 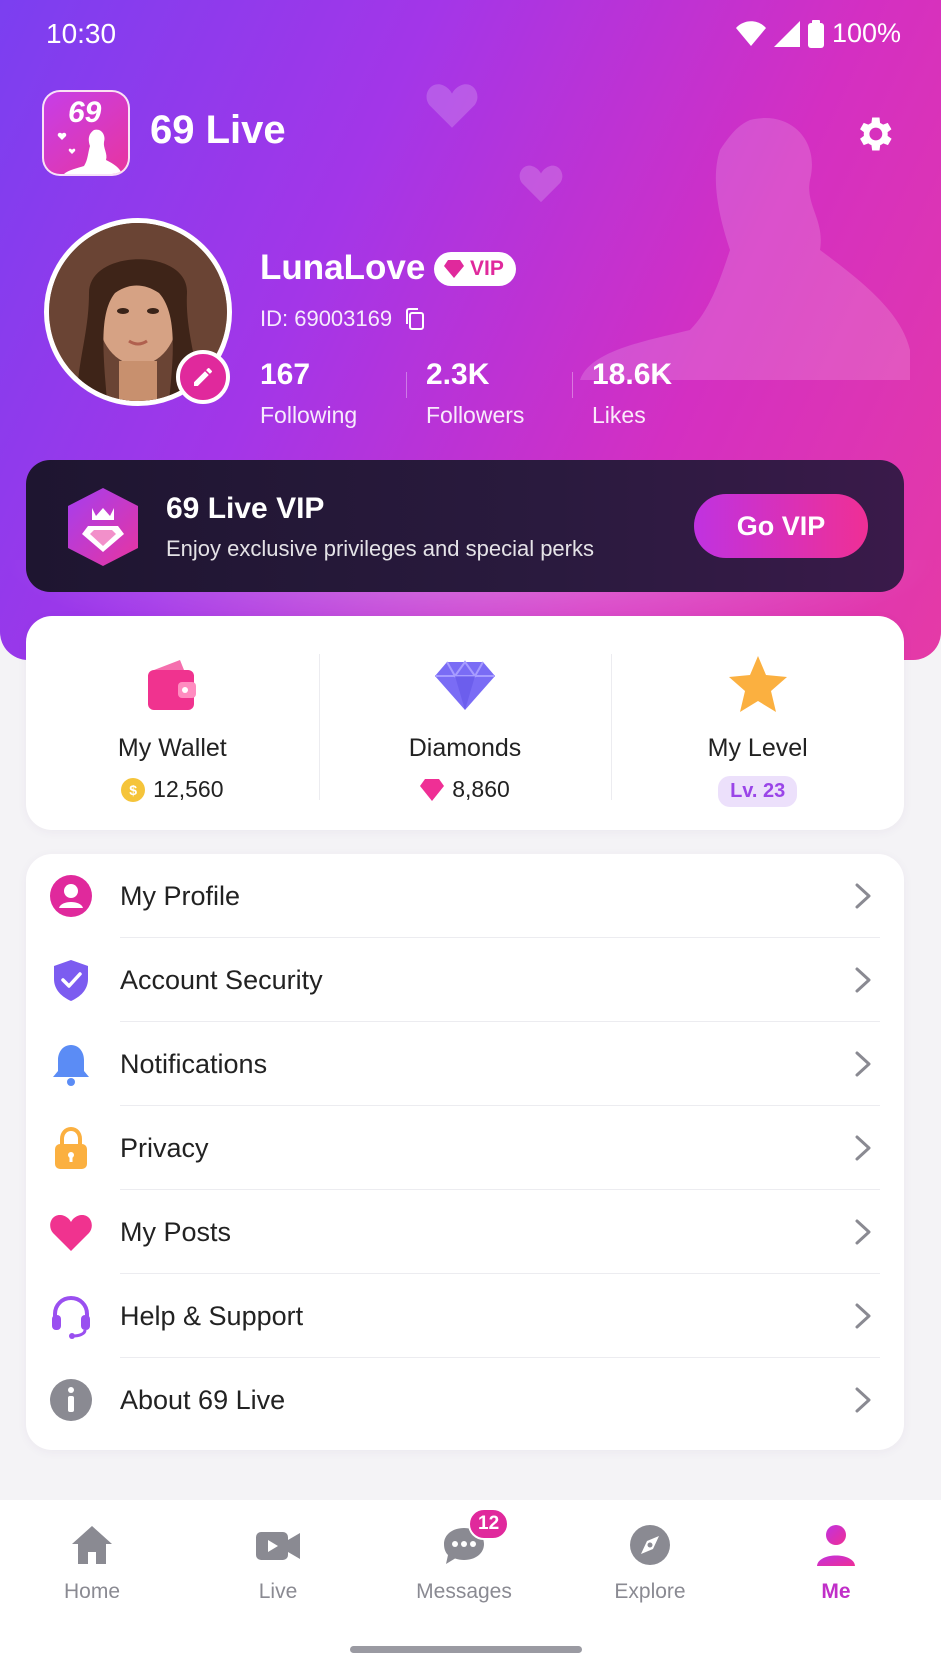 I want to click on status-bar: 10:30 100%, so click(x=470, y=35).